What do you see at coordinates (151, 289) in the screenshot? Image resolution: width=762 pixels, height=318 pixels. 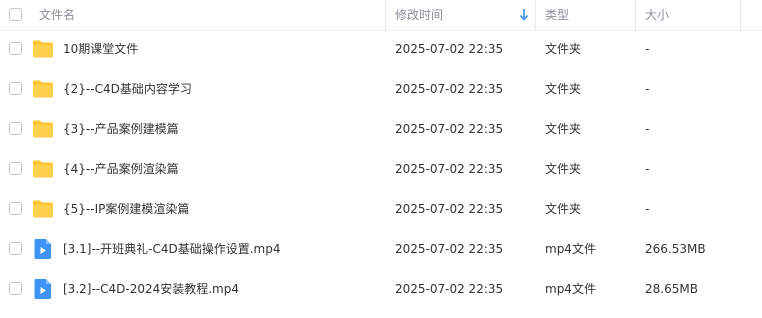 I see `file-name: [3.2]--C4D-2024安装教程.mp4` at bounding box center [151, 289].